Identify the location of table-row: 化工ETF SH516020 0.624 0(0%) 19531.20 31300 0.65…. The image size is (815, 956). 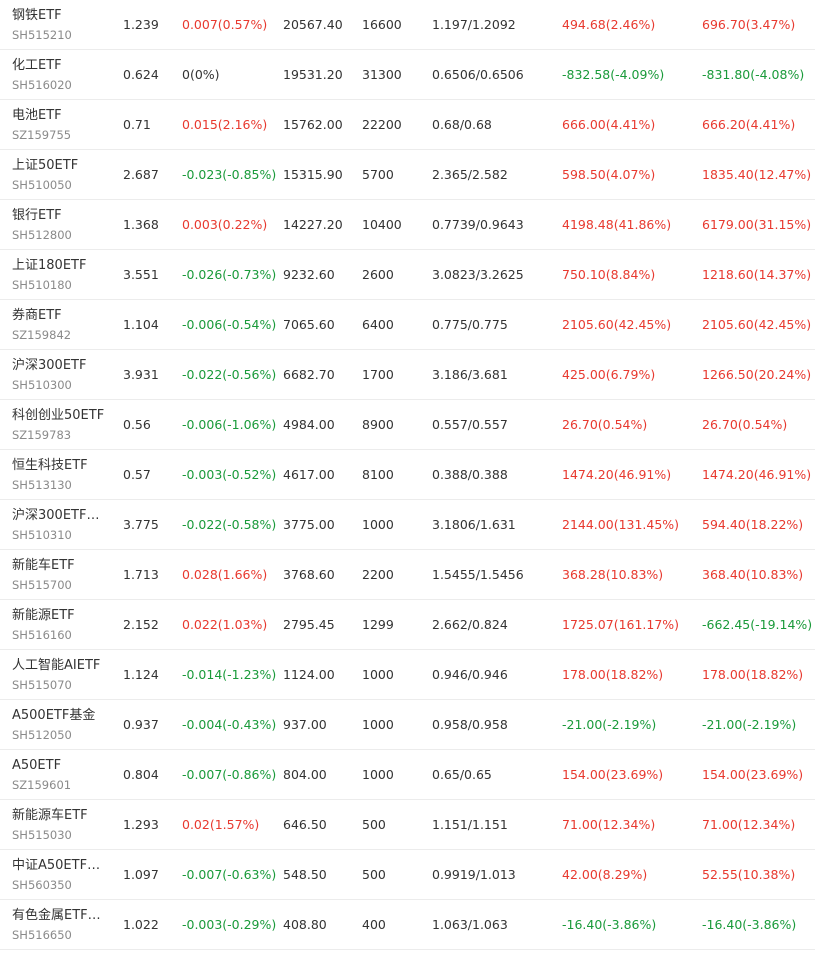
(407, 75).